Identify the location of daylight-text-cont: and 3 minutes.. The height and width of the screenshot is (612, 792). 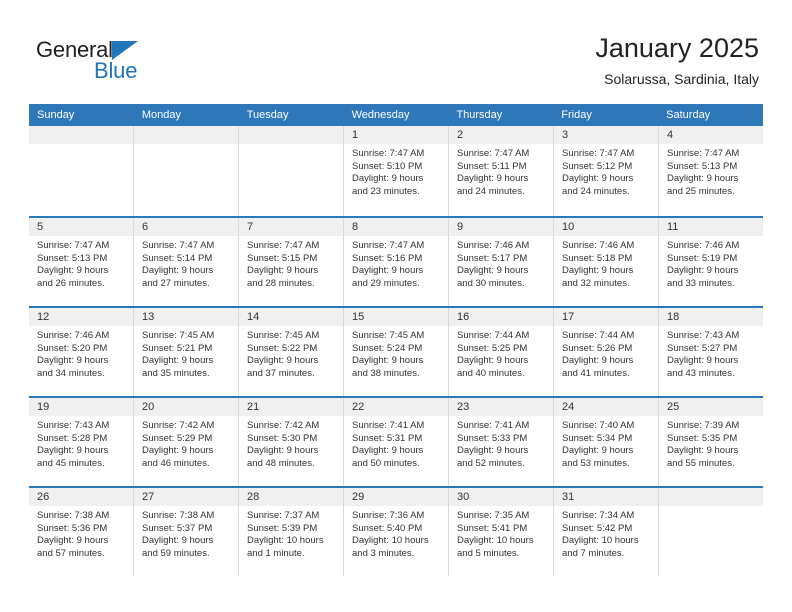
(383, 553).